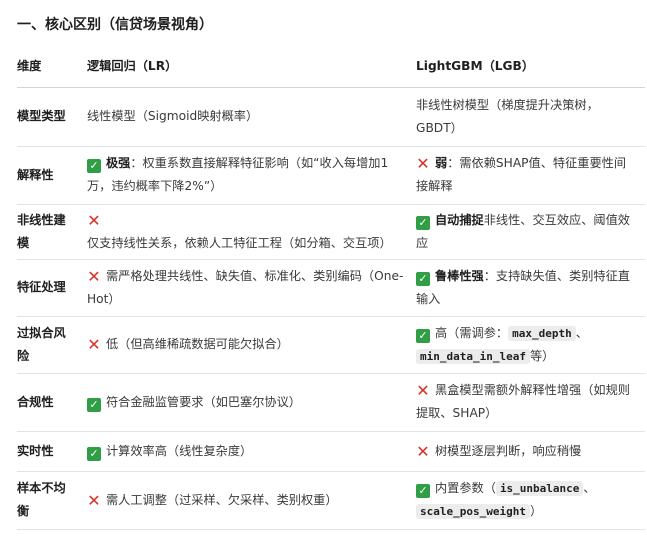 The height and width of the screenshot is (546, 647). I want to click on cell-text: ：需依赖SHAP值、特征重要性间接解释, so click(521, 174).